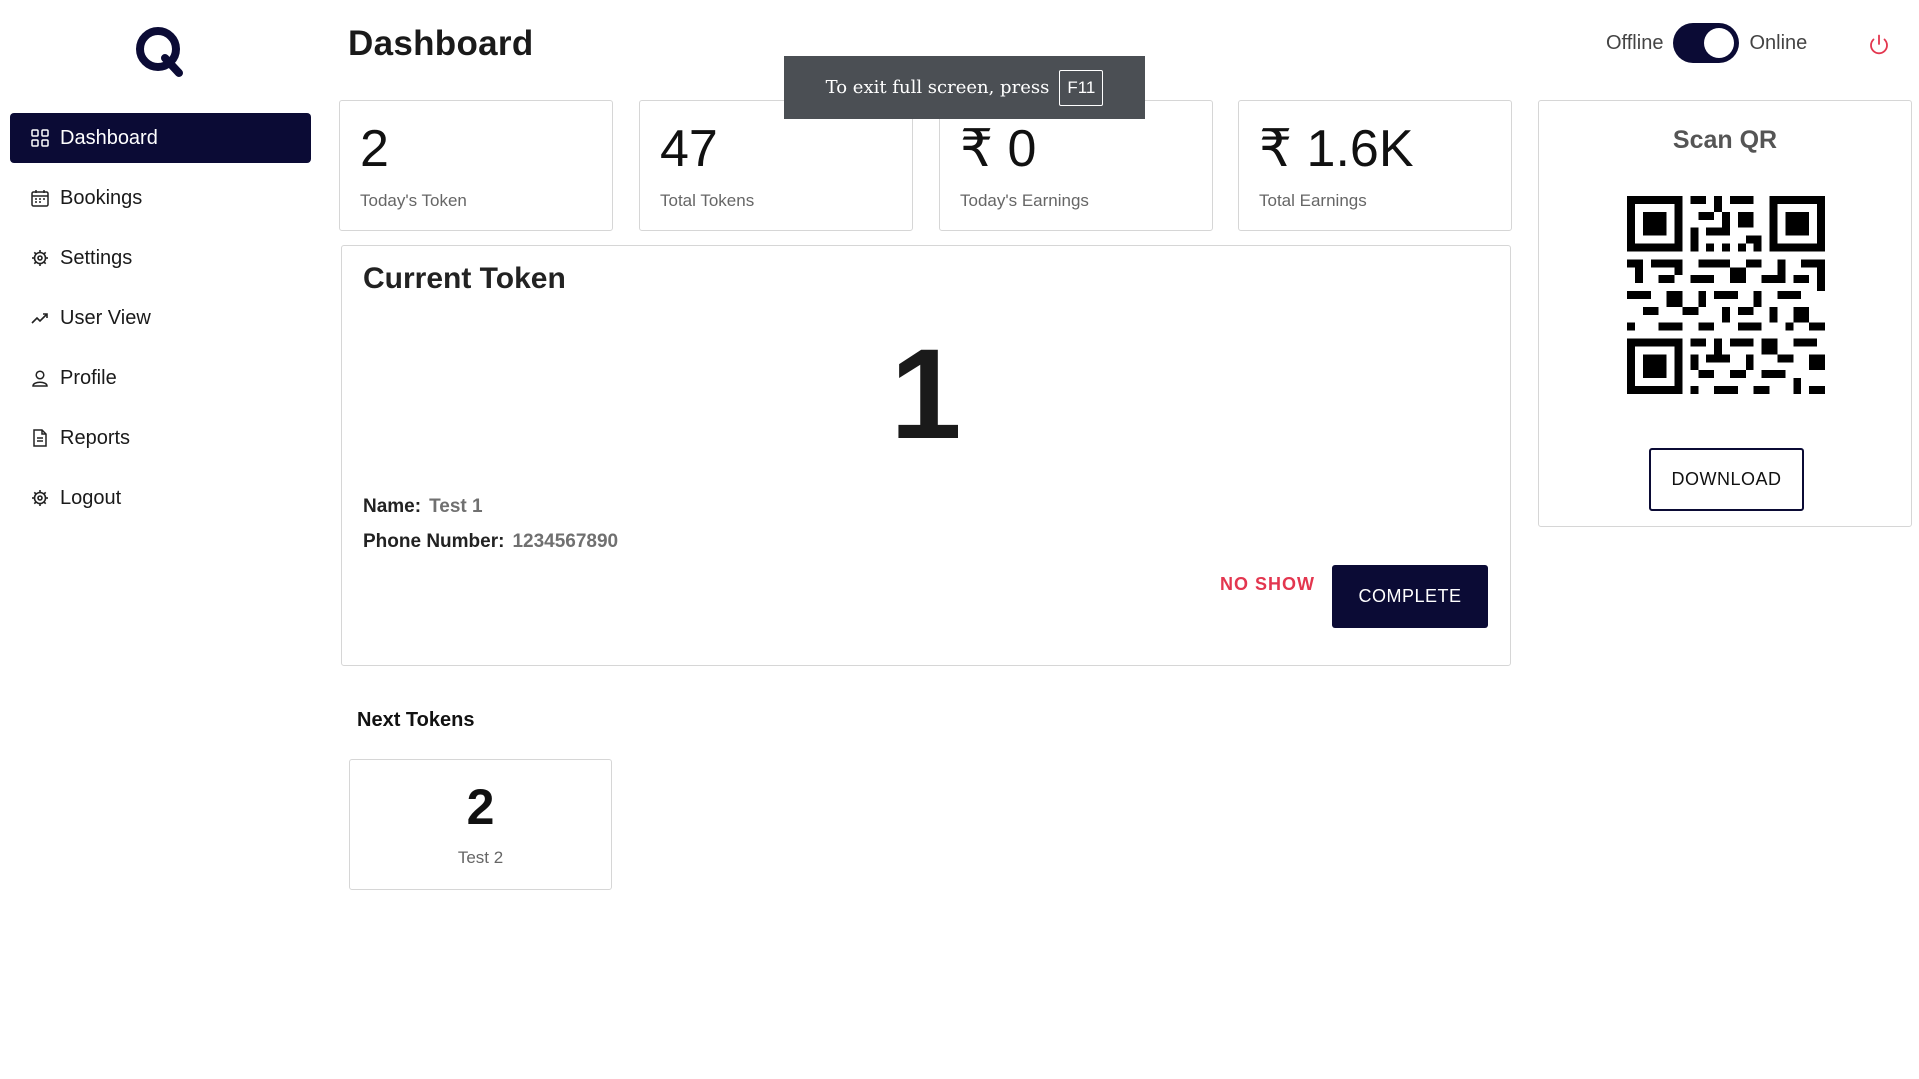 Image resolution: width=1919 pixels, height=1079 pixels. What do you see at coordinates (40, 318) in the screenshot?
I see `trending-up-icon` at bounding box center [40, 318].